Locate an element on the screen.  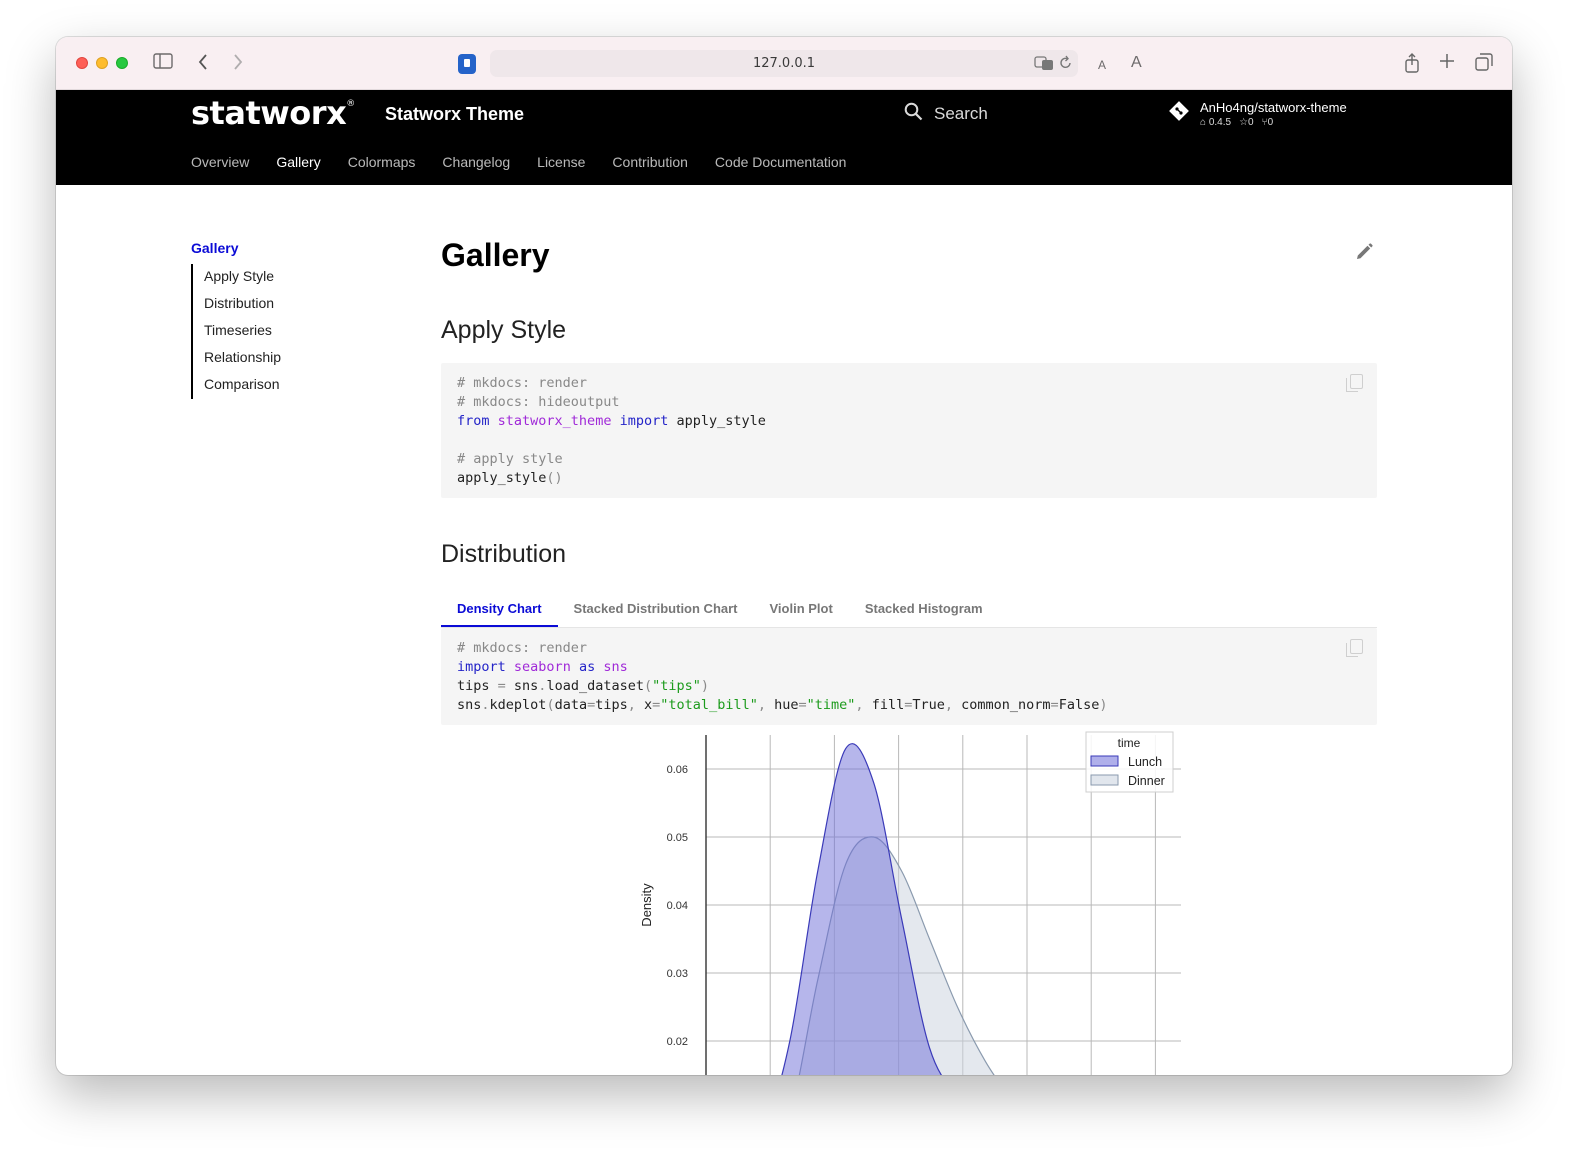
y-tick-label: 0.04 is located at coordinates (677, 906).